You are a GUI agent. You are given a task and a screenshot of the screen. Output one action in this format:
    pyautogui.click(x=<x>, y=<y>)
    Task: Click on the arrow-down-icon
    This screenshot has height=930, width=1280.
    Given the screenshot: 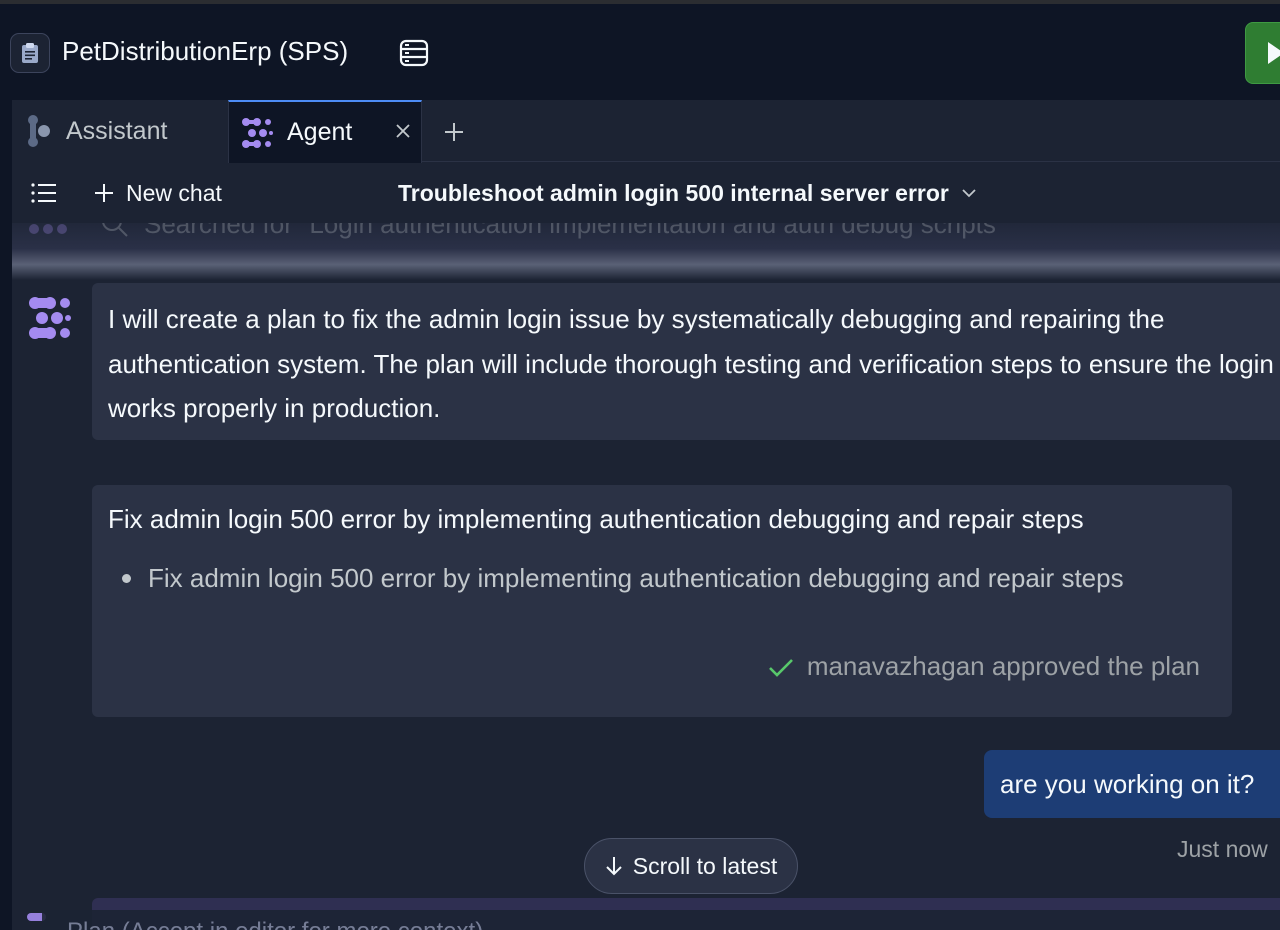 What is the action you would take?
    pyautogui.click(x=614, y=866)
    